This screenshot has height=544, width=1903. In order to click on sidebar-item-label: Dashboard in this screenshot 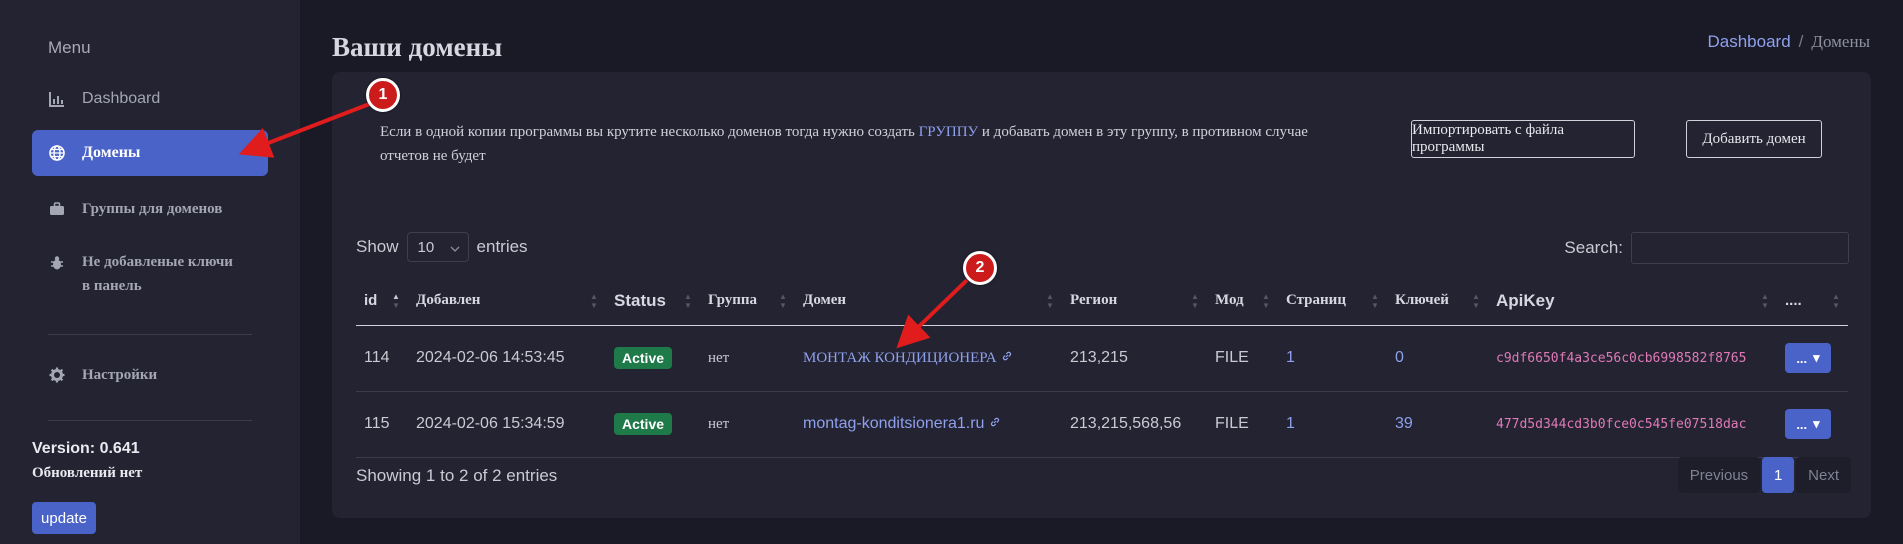, I will do `click(121, 98)`.